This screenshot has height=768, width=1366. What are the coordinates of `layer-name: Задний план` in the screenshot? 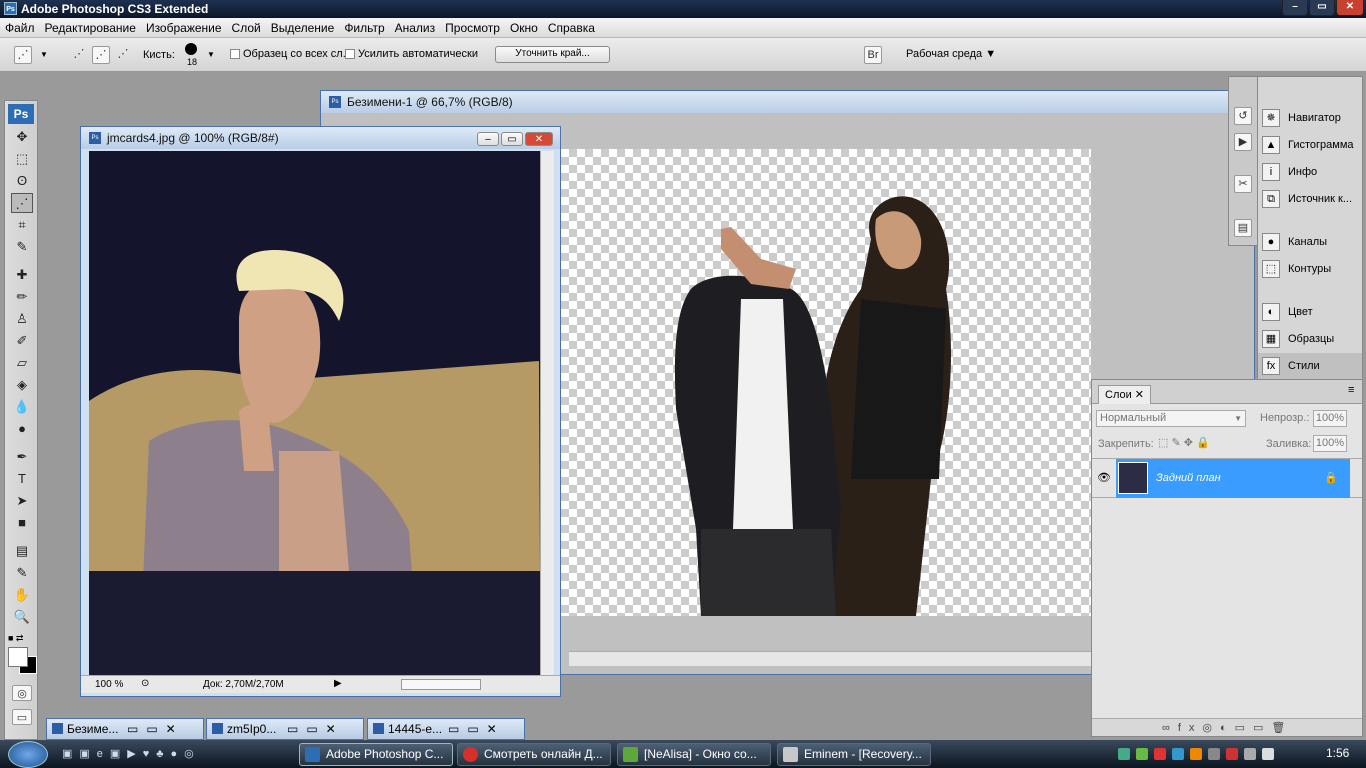 It's located at (1188, 478).